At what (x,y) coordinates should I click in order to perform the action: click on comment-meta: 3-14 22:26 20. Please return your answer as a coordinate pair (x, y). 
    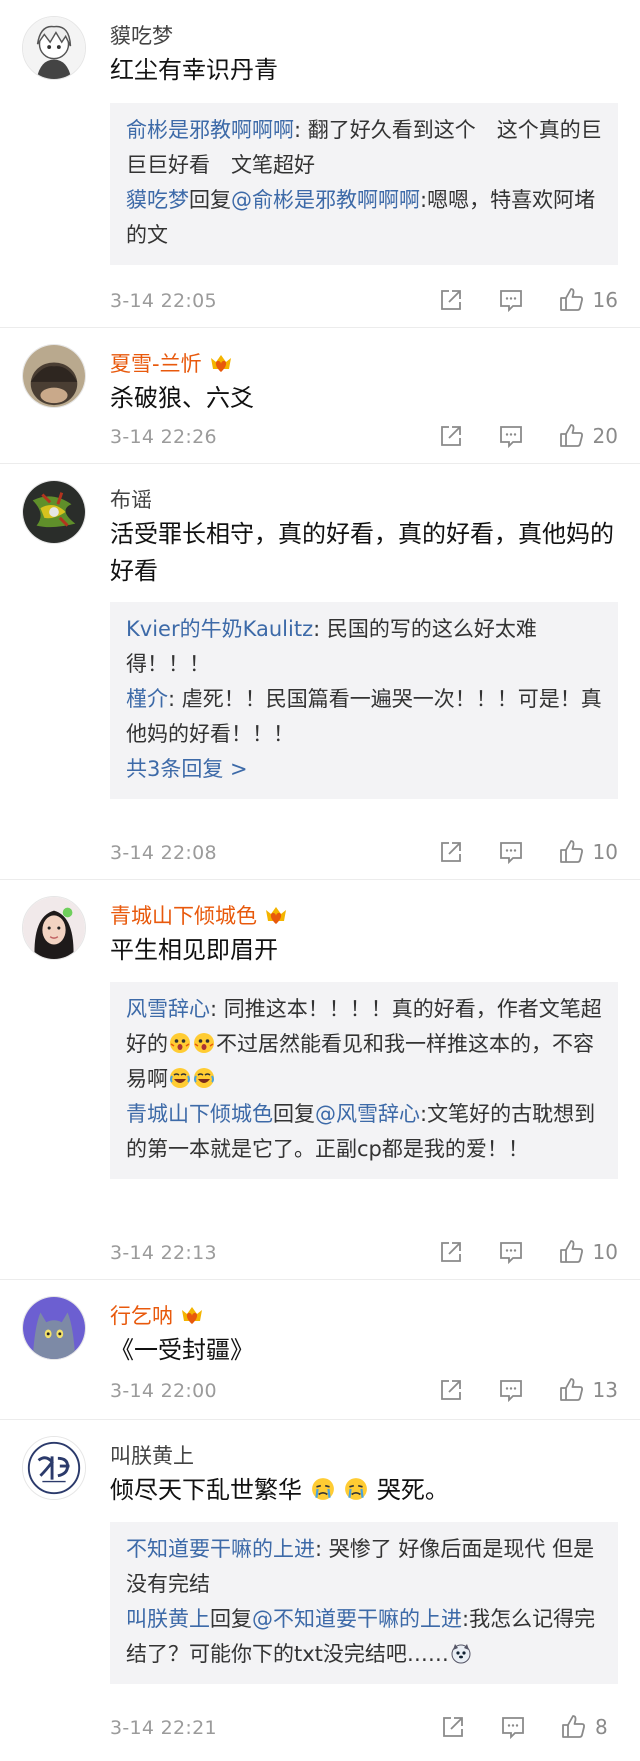
    Looking at the image, I should click on (364, 438).